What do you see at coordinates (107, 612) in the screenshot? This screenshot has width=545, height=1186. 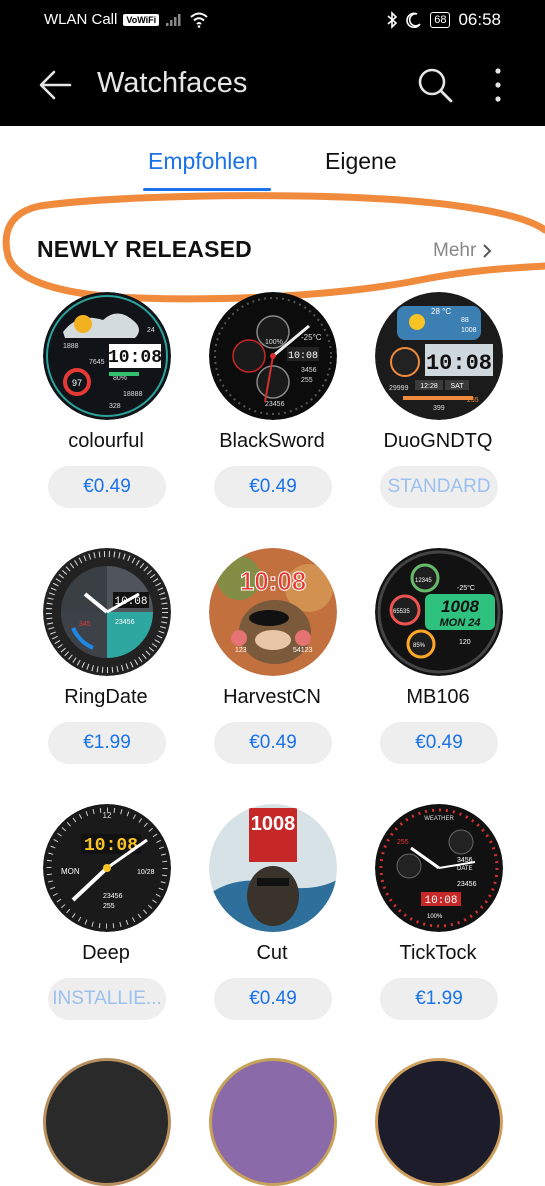 I see `watchface-preview-ringdate: 10:08 23456 345` at bounding box center [107, 612].